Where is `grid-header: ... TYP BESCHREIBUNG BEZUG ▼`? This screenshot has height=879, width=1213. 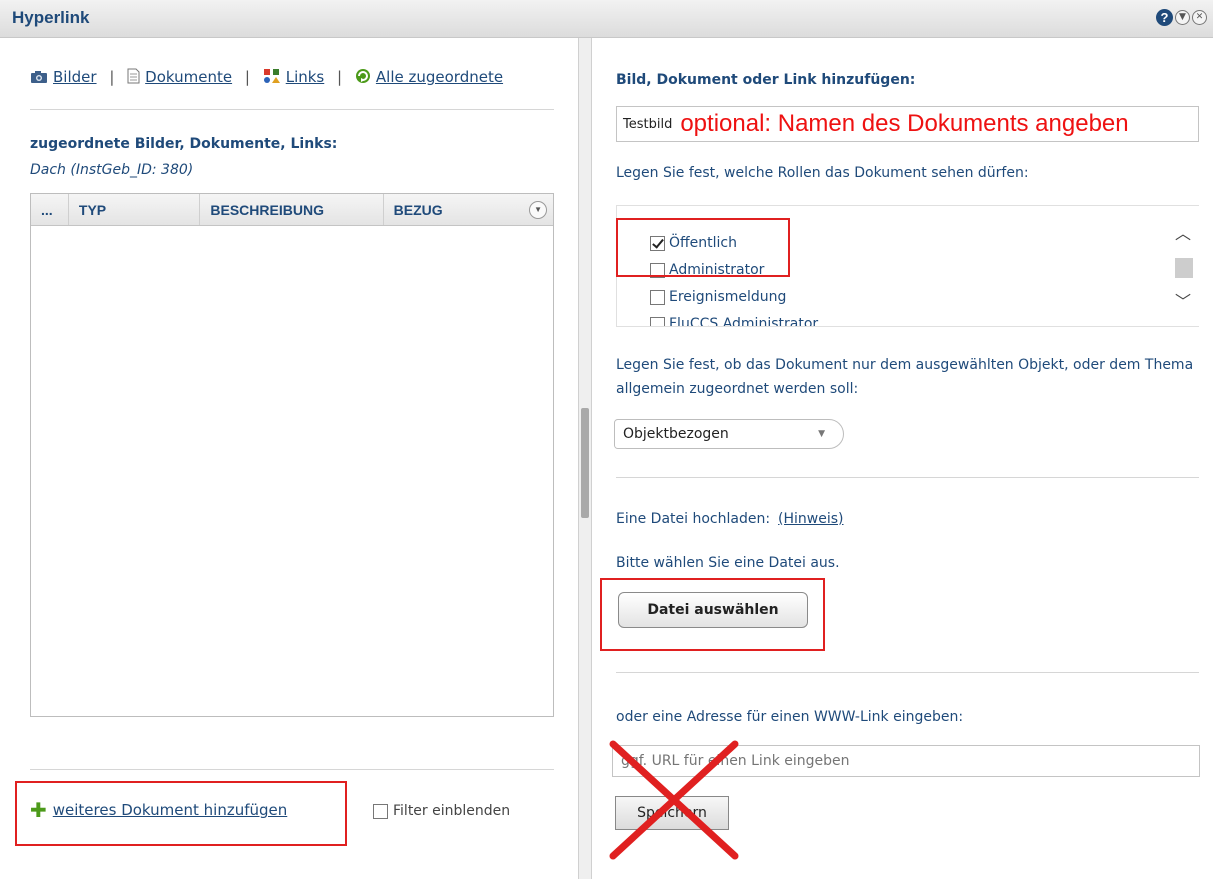
grid-header: ... TYP BESCHREIBUNG BEZUG ▼ is located at coordinates (292, 210).